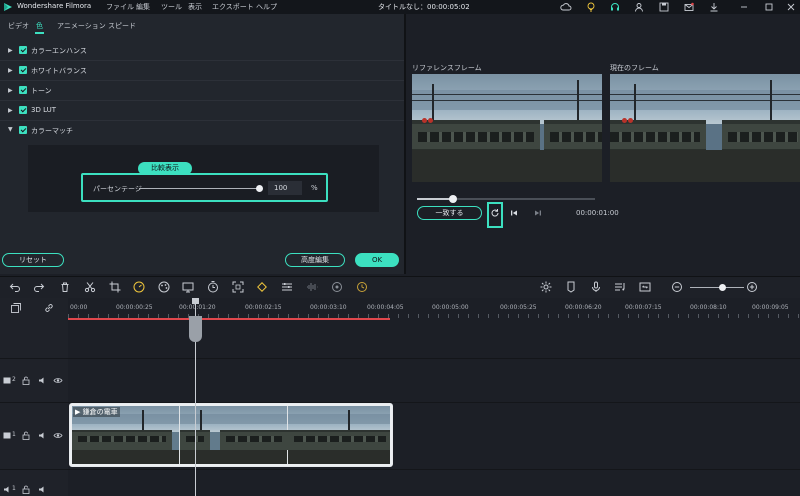 The height and width of the screenshot is (496, 800). Describe the element at coordinates (424, 7) in the screenshot. I see `document-title: タイトルなし：00:00:05:02` at that location.